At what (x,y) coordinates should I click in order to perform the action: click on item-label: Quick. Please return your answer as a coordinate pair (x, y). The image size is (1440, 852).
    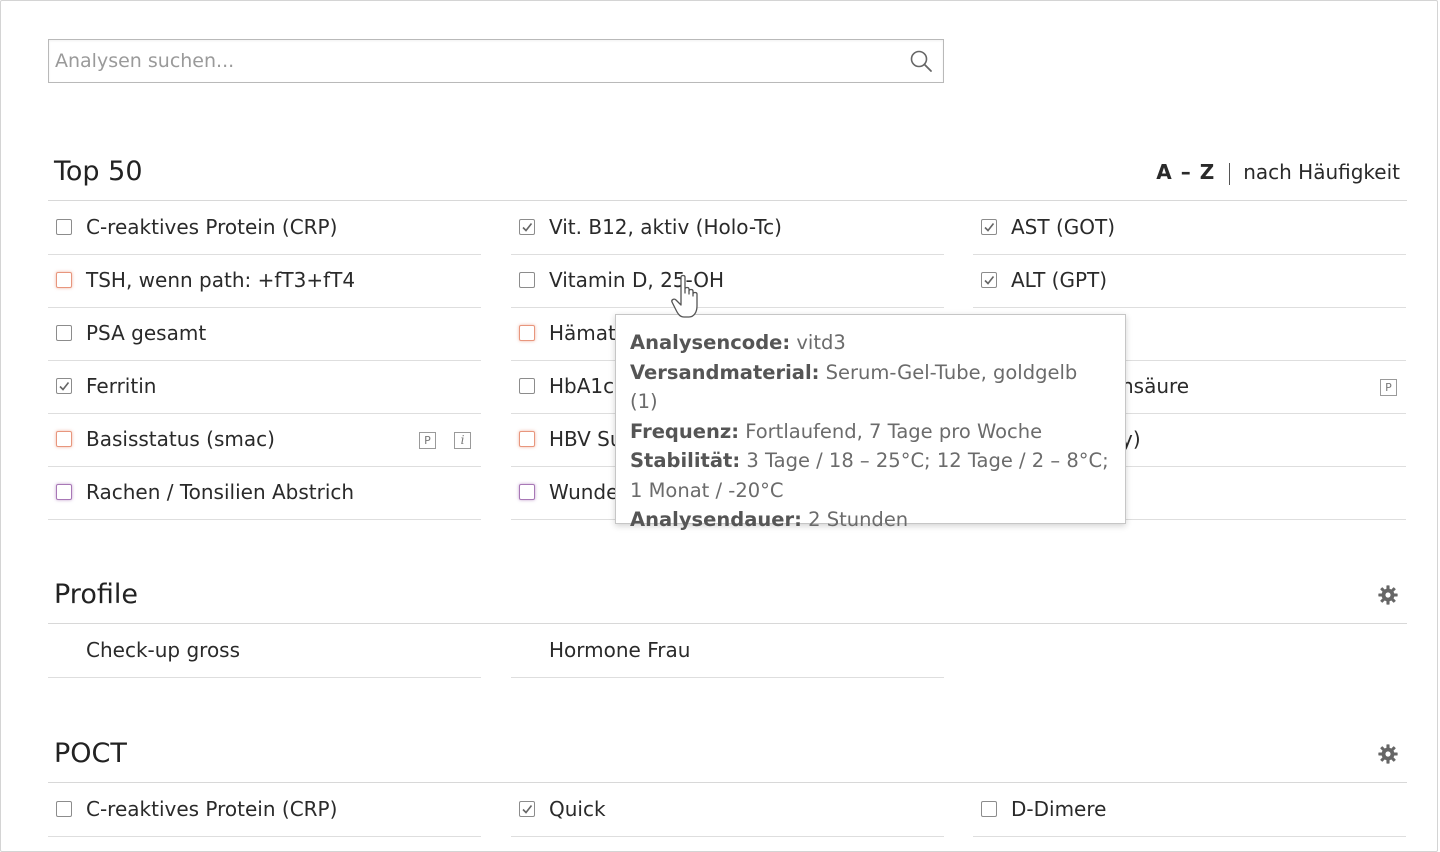
    Looking at the image, I should click on (577, 809).